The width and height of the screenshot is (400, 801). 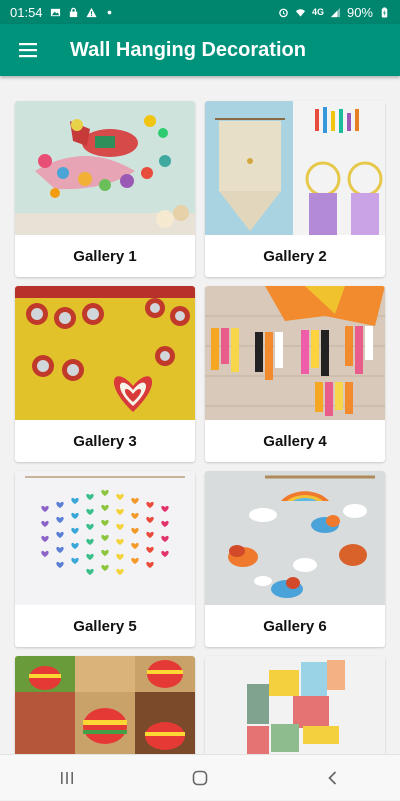 I want to click on gallery-card-2: Gallery 2, so click(x=295, y=189).